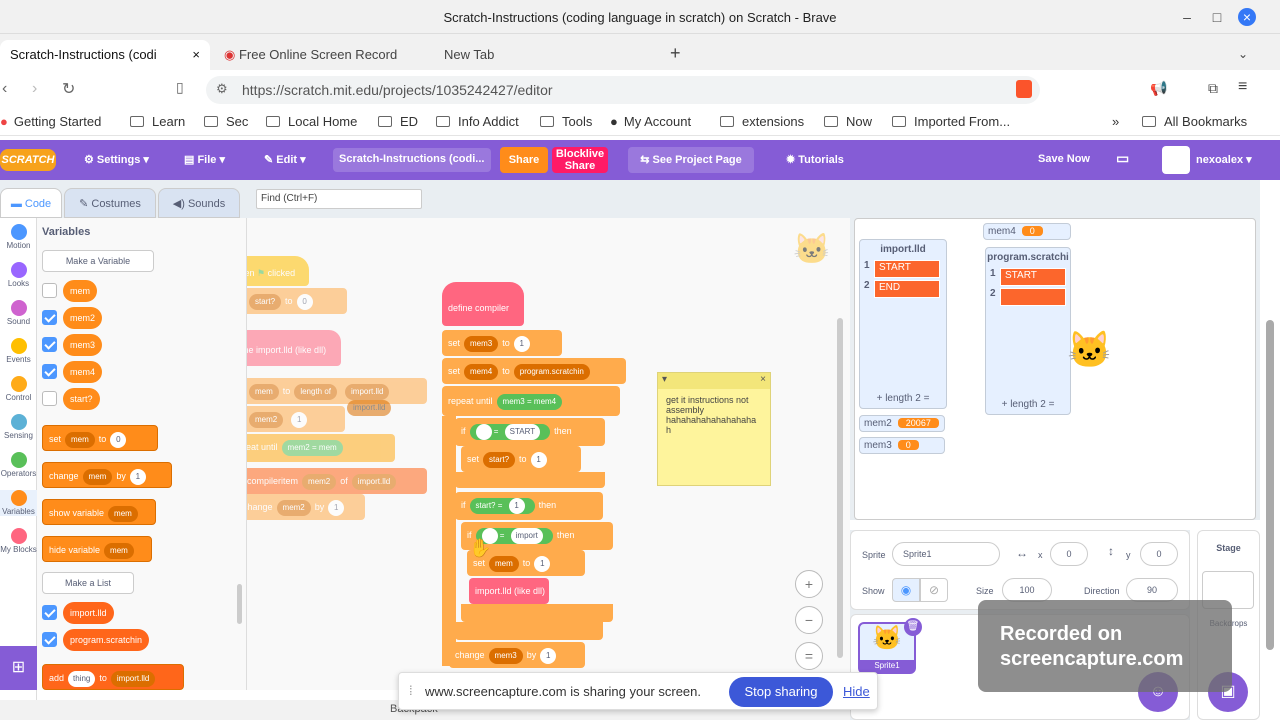 Image resolution: width=1280 pixels, height=720 pixels. Describe the element at coordinates (1115, 121) in the screenshot. I see `more-bookmarks-icon: »` at that location.